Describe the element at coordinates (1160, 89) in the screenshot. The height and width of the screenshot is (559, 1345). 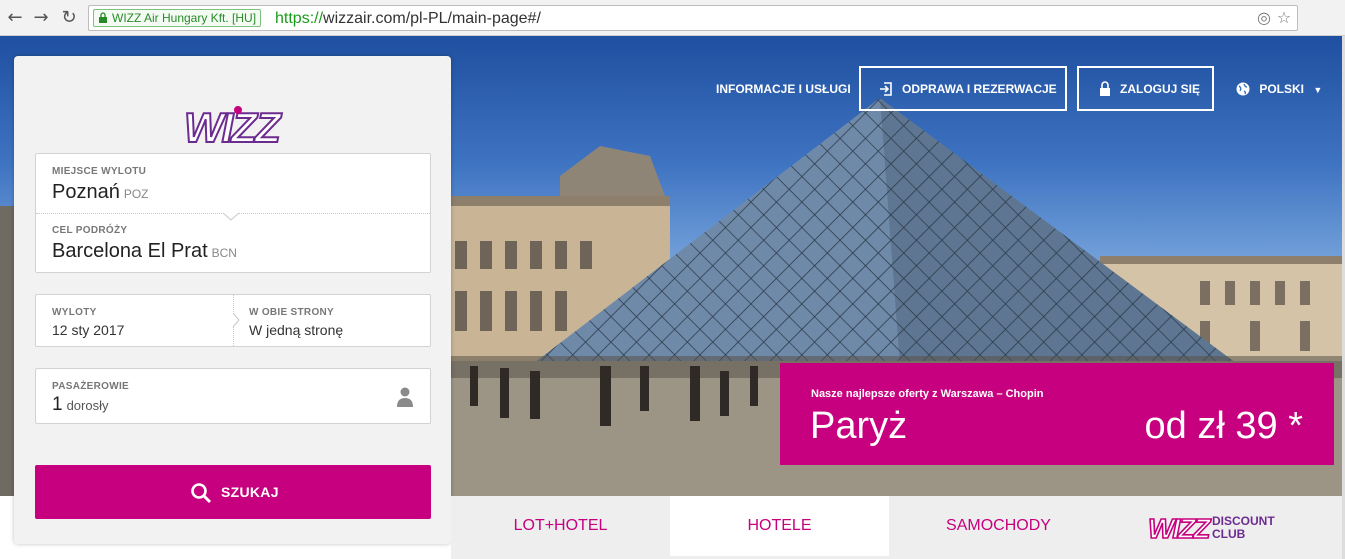
I see `login-label: ZALOGUJ SIĘ` at that location.